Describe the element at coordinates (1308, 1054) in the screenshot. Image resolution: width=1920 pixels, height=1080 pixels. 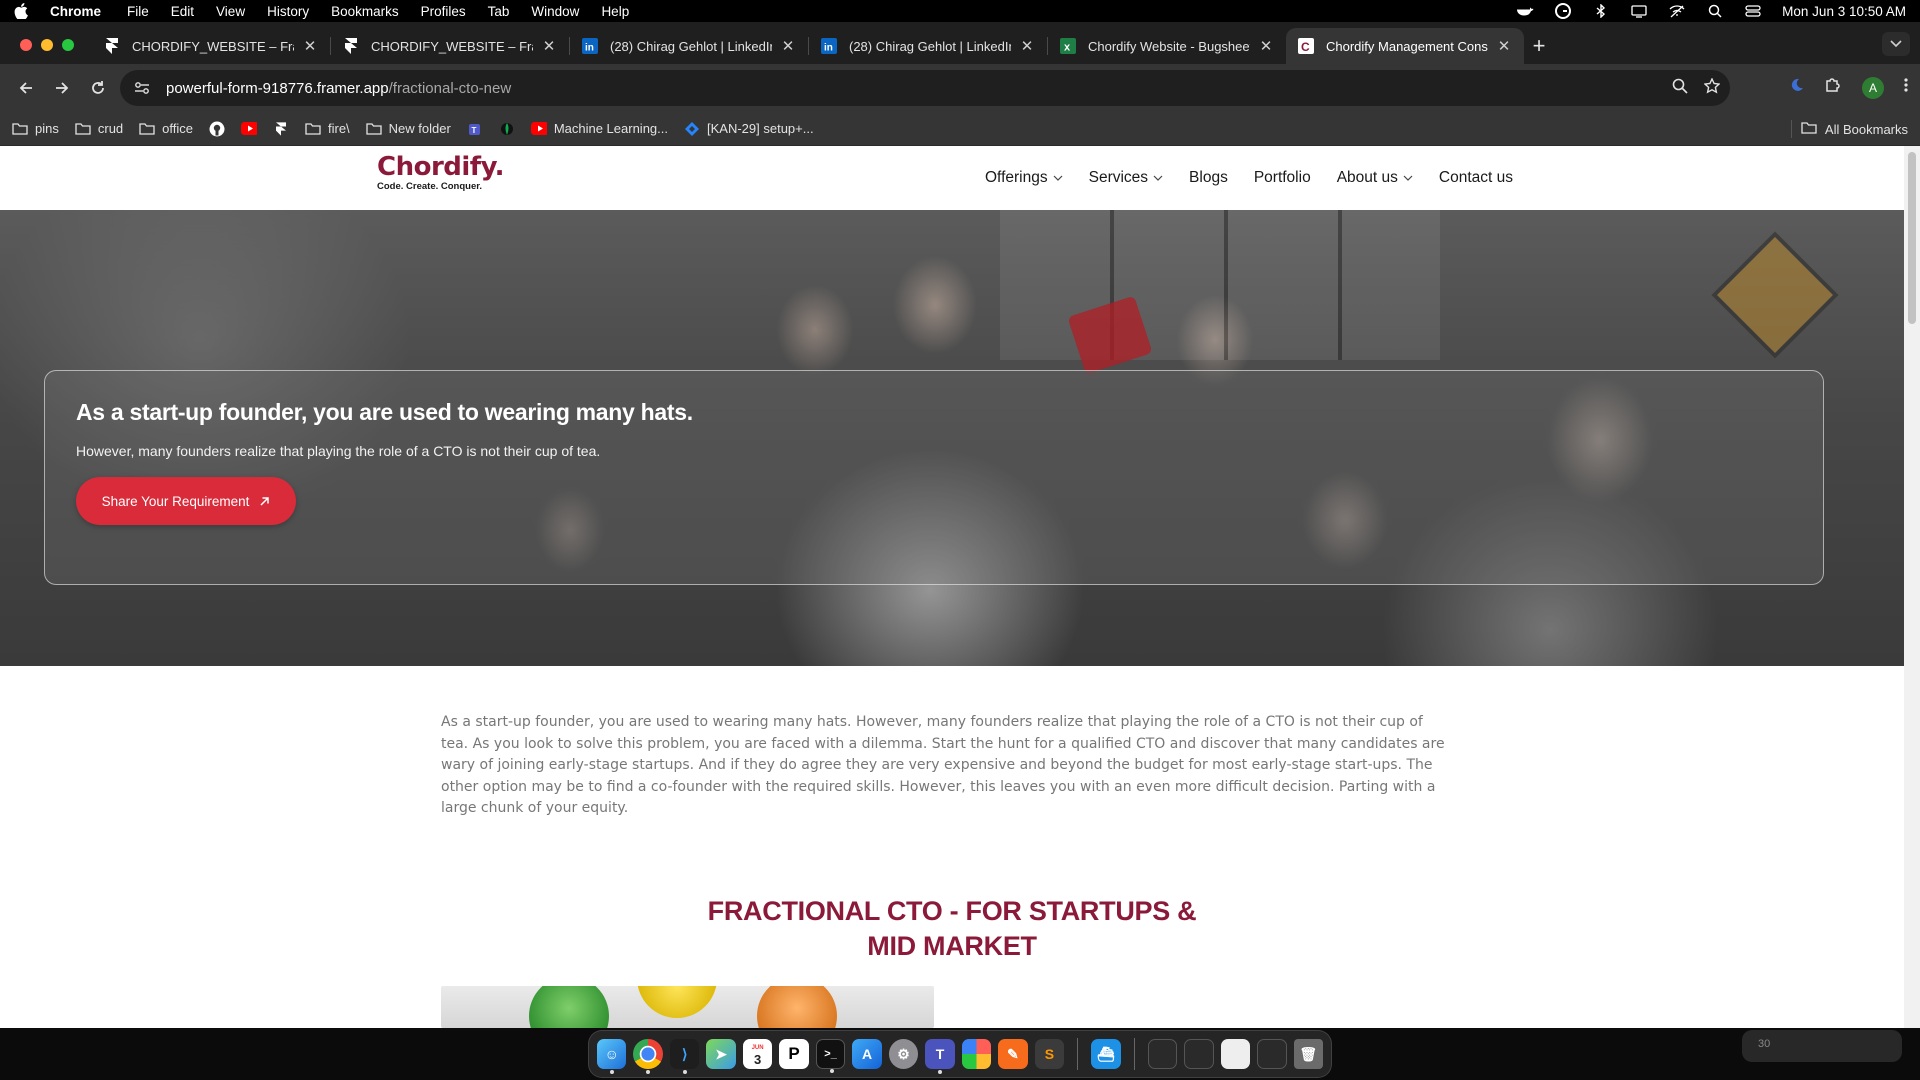
I see `trash-icon: 🗑` at that location.